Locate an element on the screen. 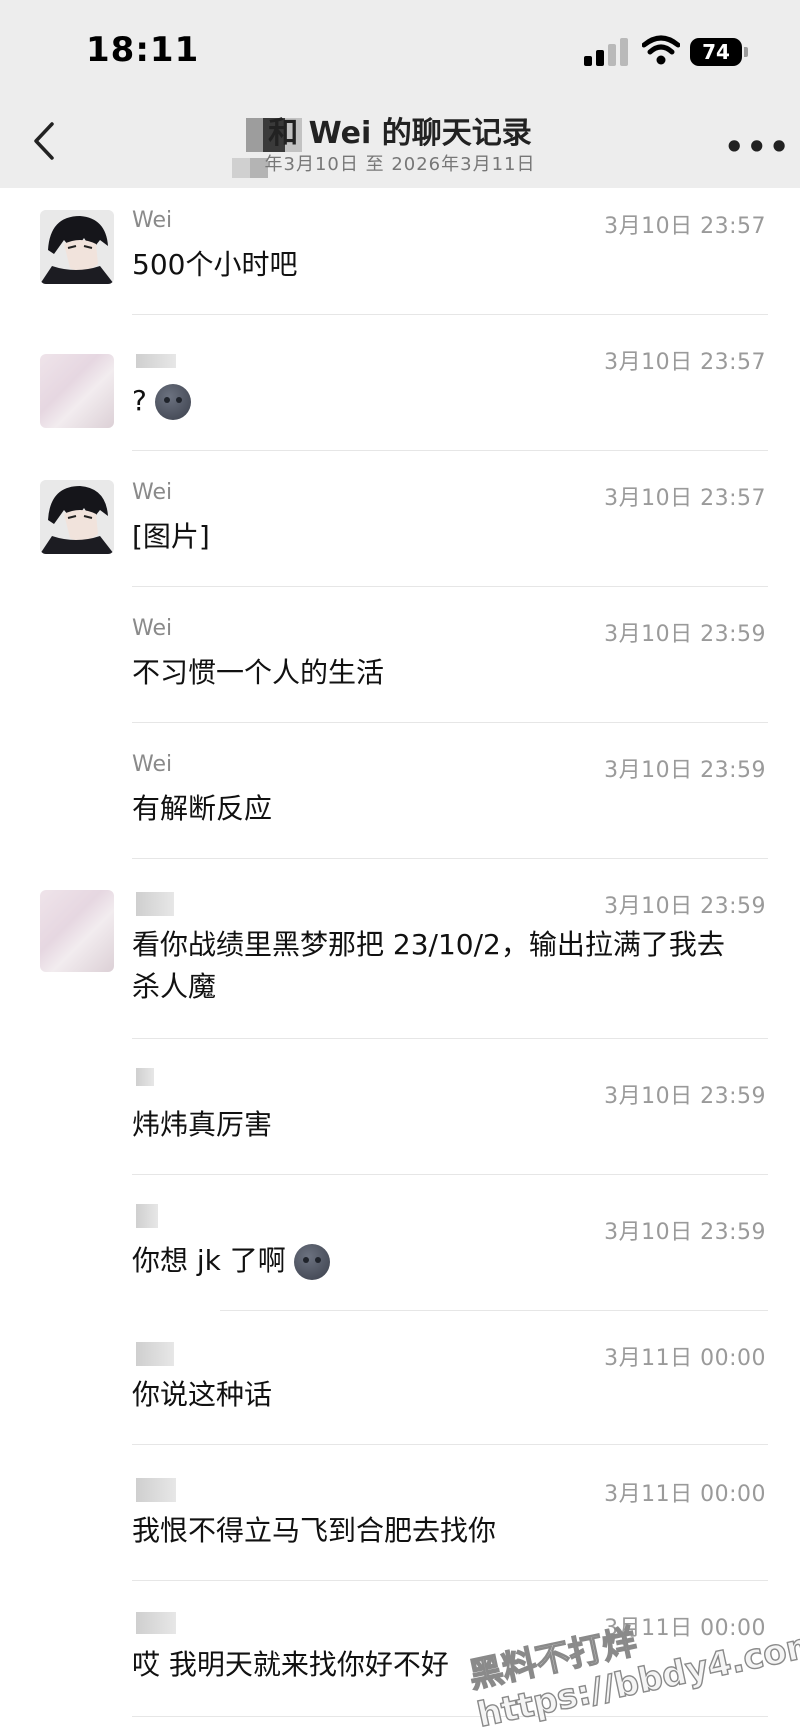 The height and width of the screenshot is (1736, 800). chat-message: 3月11日 00:00 我恨不得立马飞到合肥去找你 is located at coordinates (400, 1514).